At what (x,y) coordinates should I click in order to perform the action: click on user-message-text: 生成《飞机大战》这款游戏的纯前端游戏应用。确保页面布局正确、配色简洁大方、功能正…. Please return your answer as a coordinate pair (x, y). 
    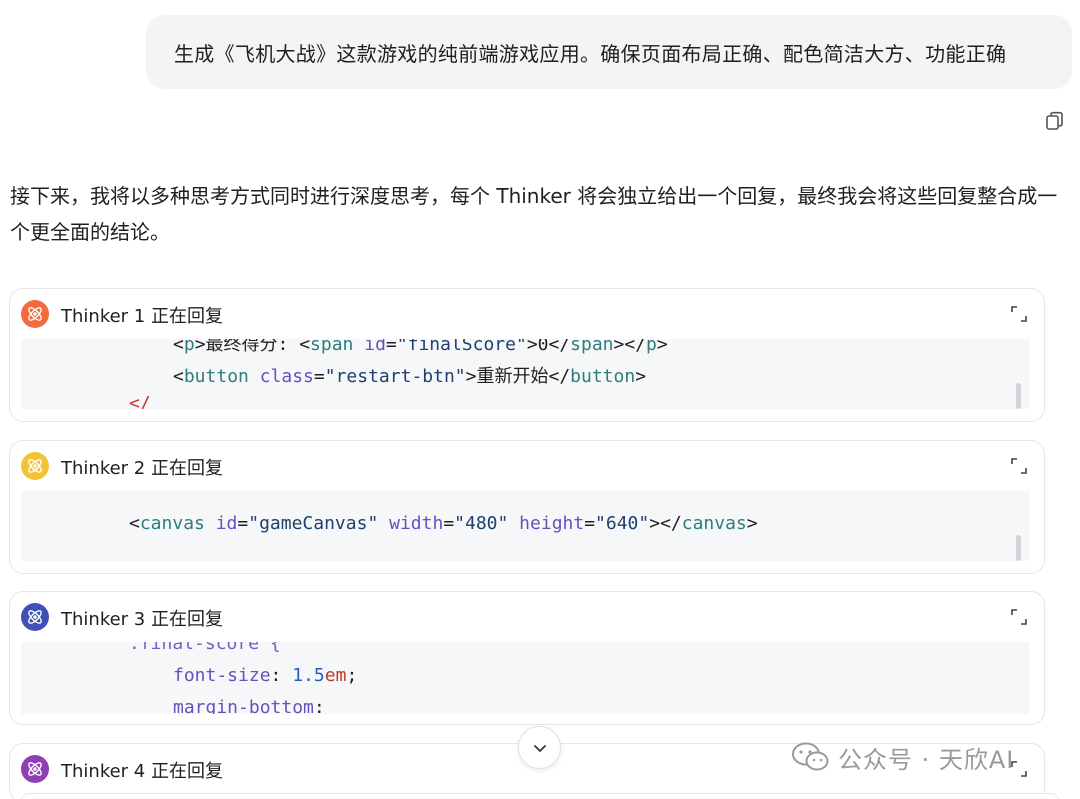
    Looking at the image, I should click on (590, 53).